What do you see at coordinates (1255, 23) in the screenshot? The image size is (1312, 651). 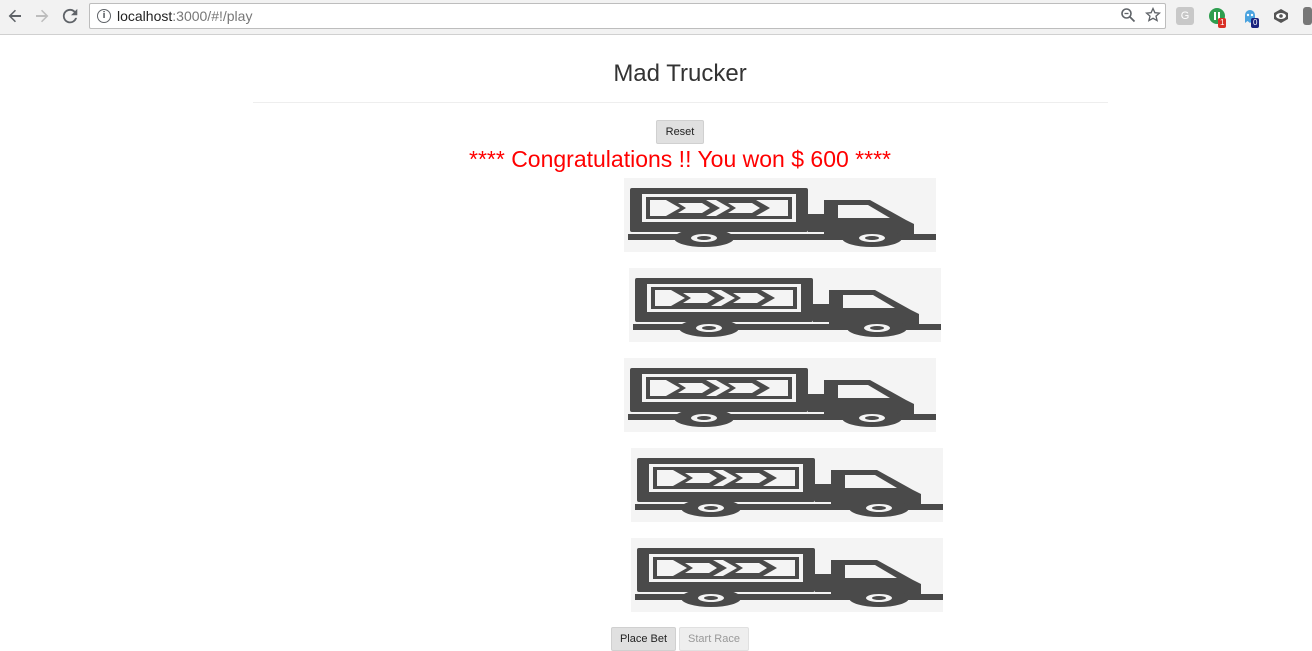 I see `extension-badge: 0` at bounding box center [1255, 23].